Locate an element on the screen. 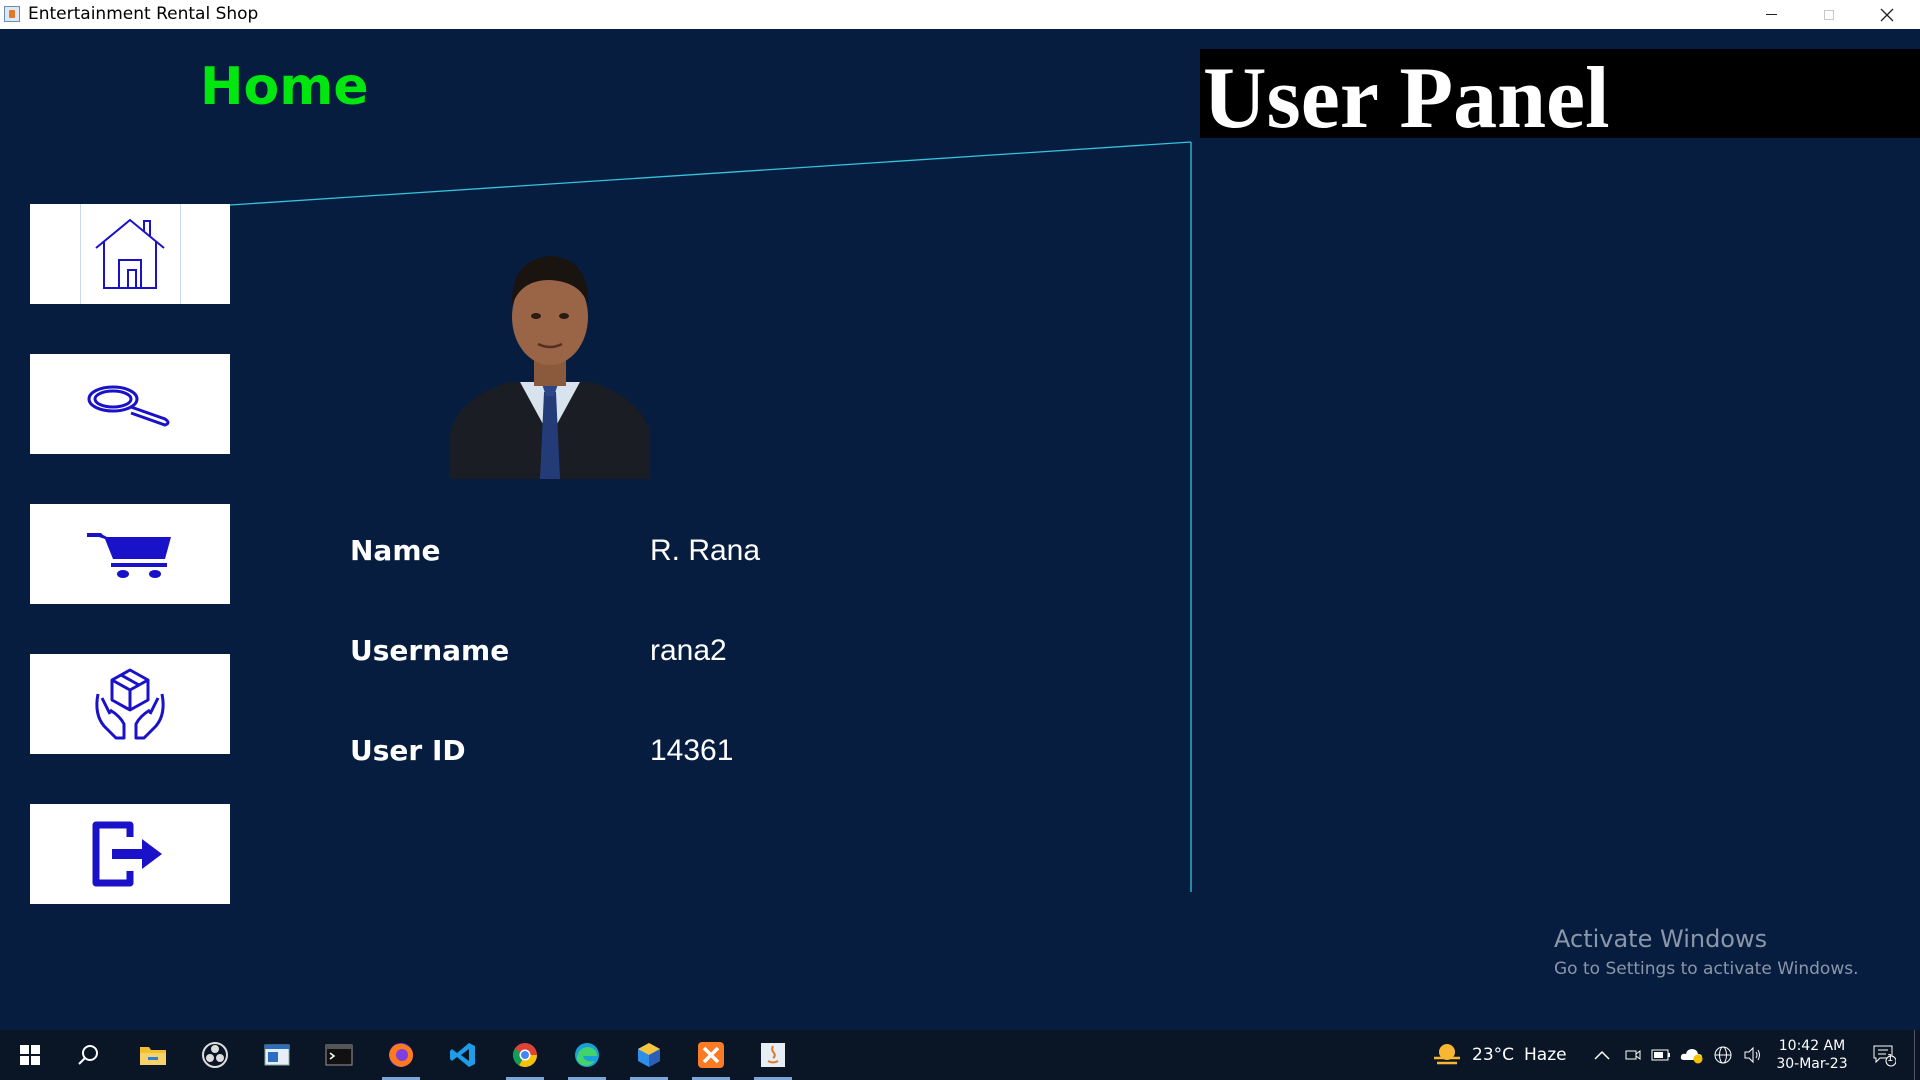 This screenshot has height=1080, width=1920. folder-icon is located at coordinates (153, 1056).